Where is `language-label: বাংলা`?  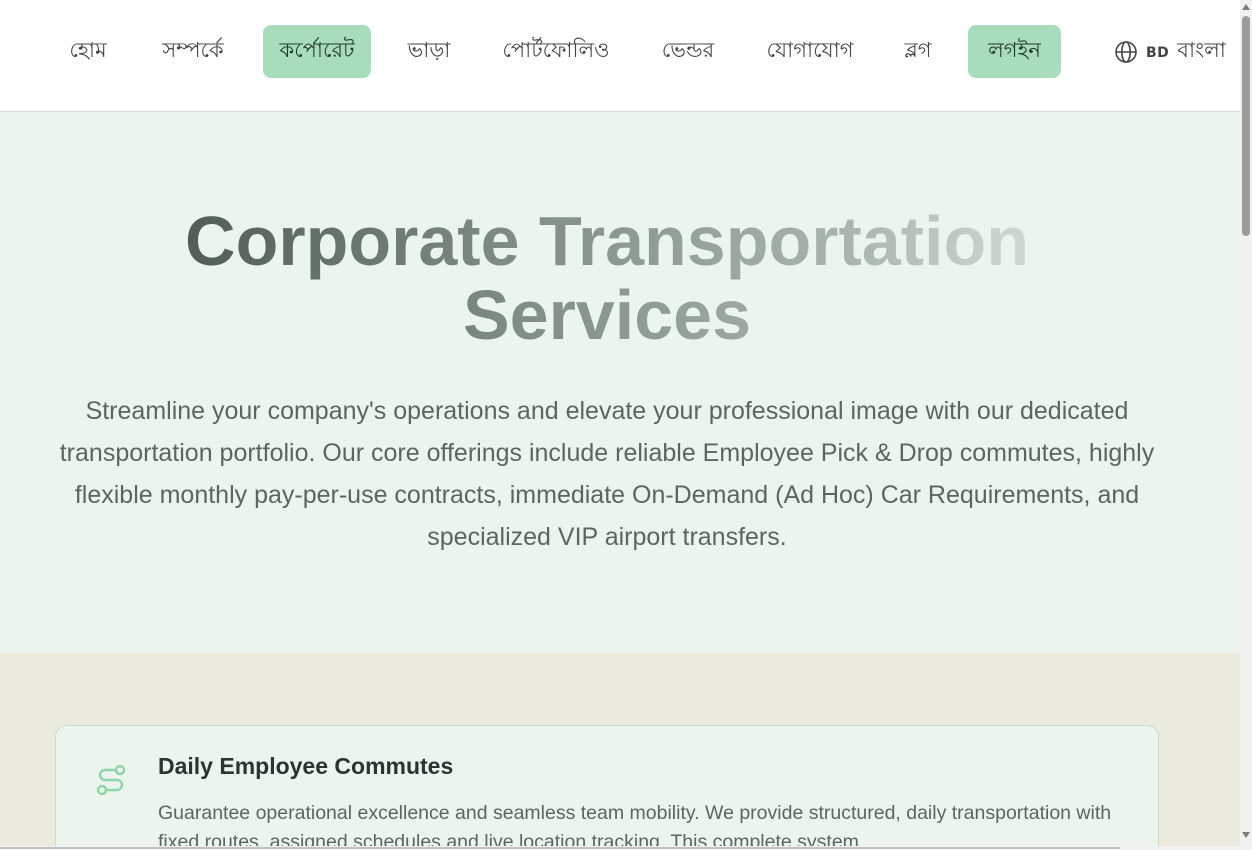 language-label: বাংলা is located at coordinates (1201, 50).